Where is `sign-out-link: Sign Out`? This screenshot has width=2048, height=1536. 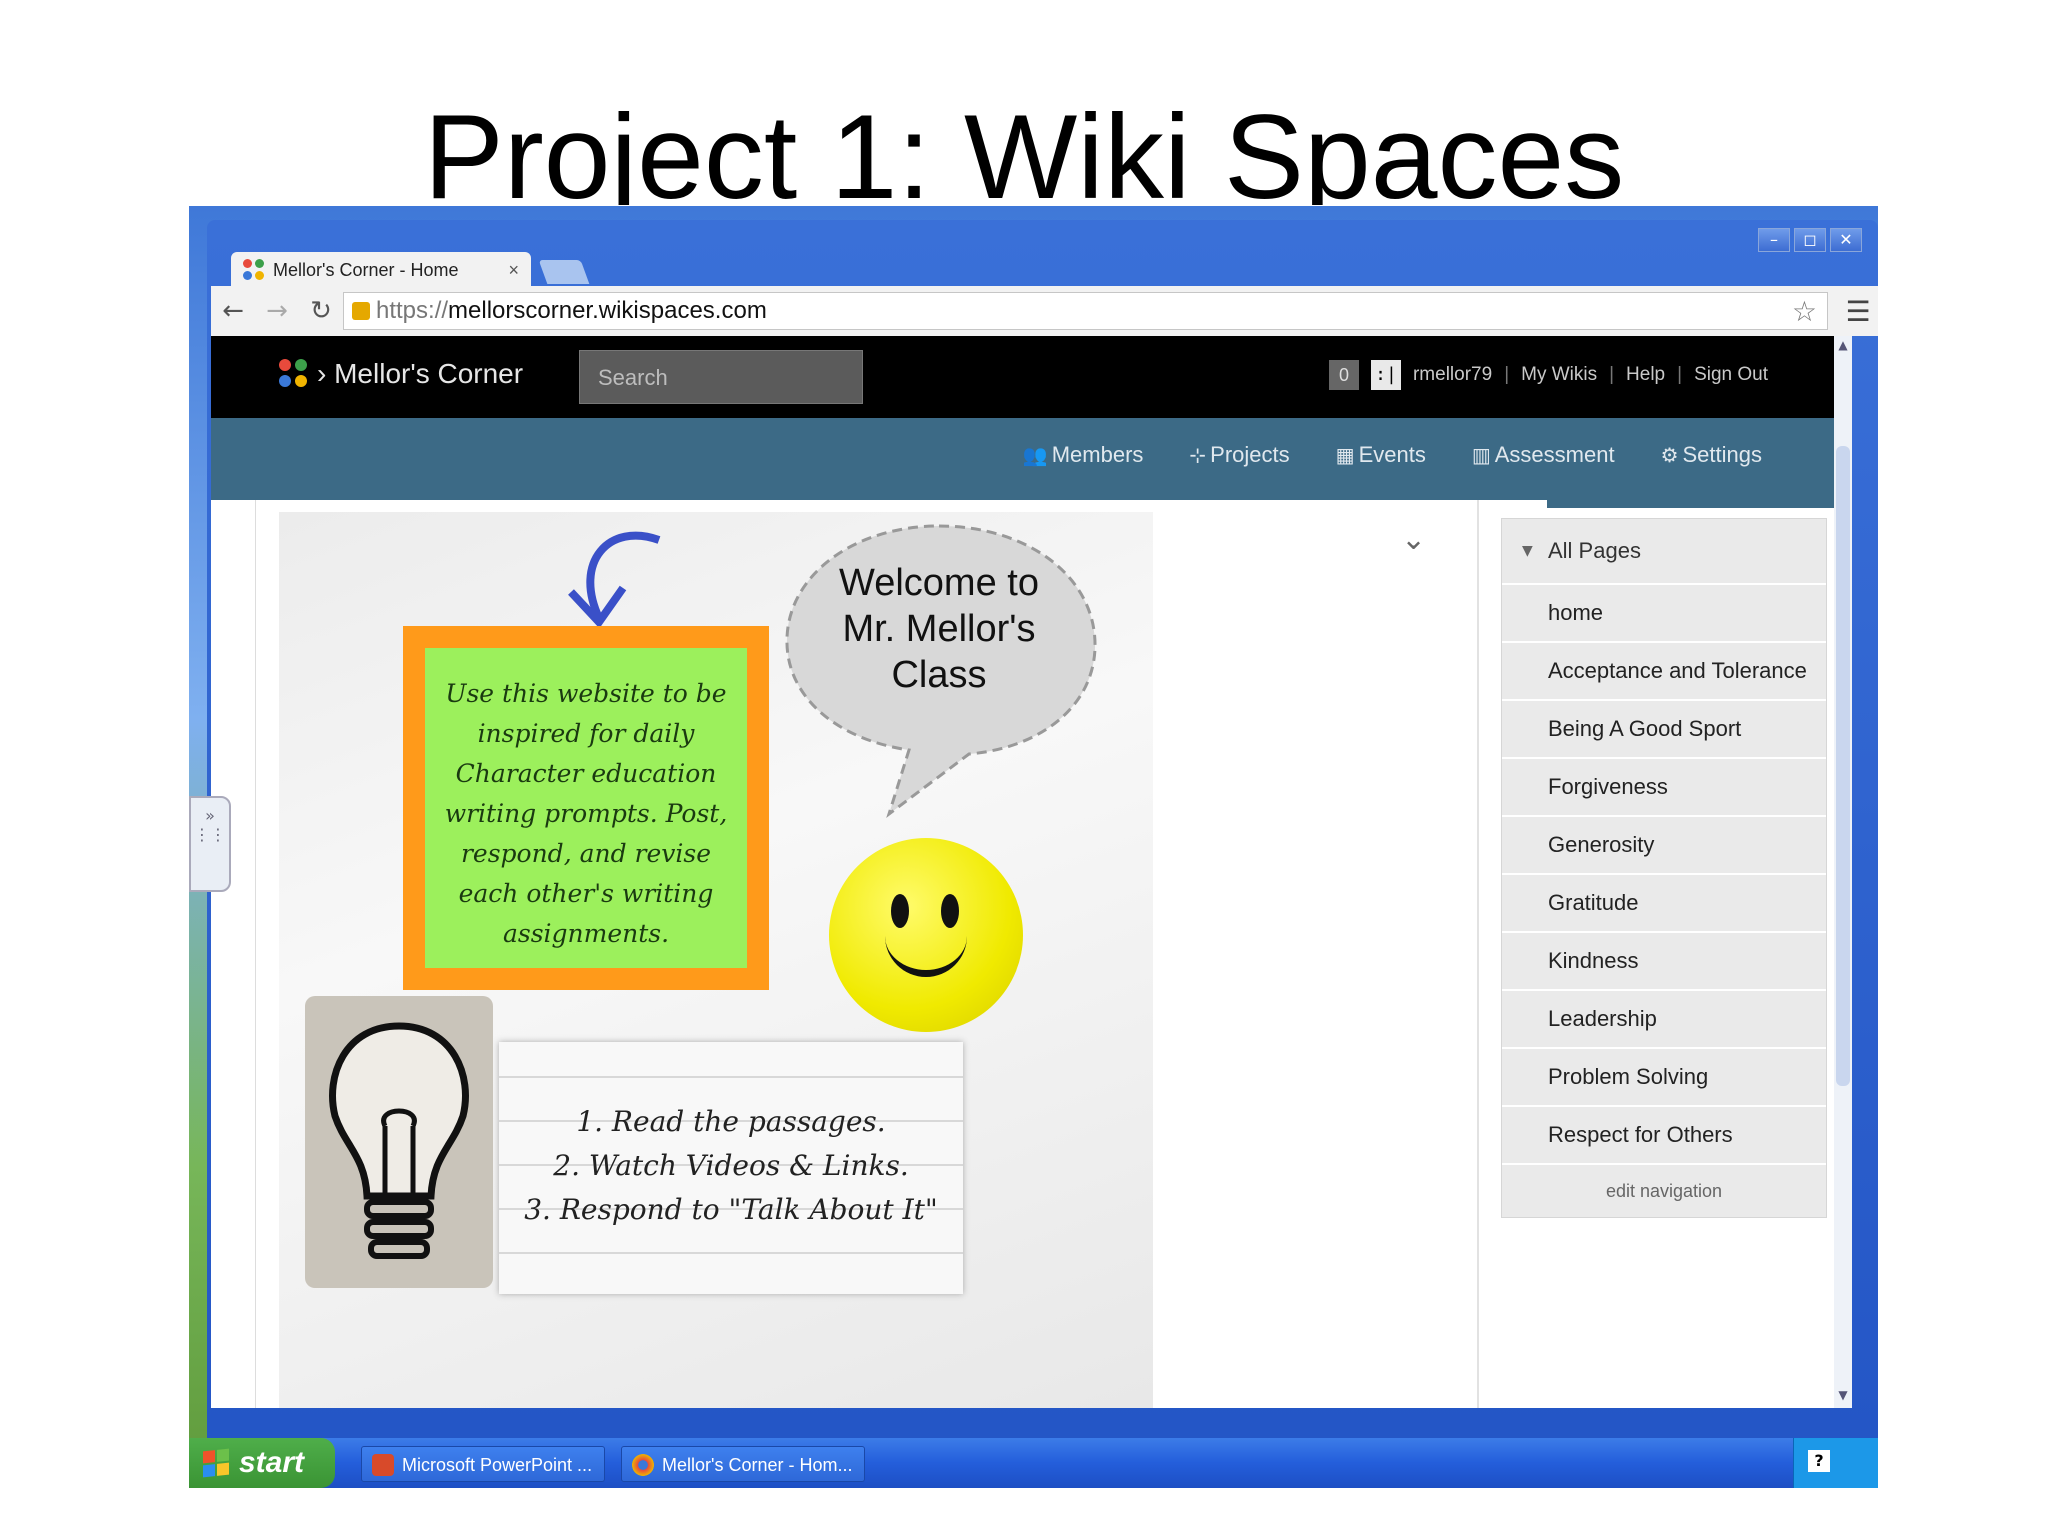
sign-out-link: Sign Out is located at coordinates (1731, 375).